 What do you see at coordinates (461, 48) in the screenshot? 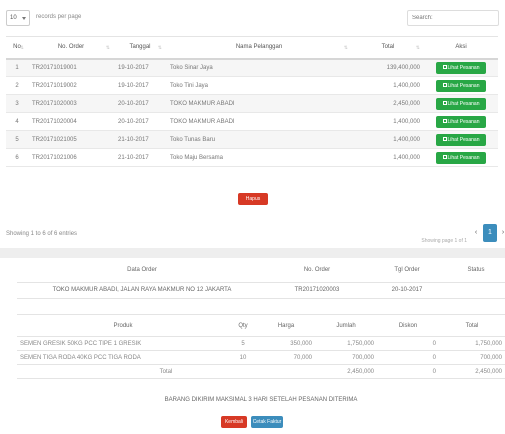
I see `column-header-aksi: Aksi` at bounding box center [461, 48].